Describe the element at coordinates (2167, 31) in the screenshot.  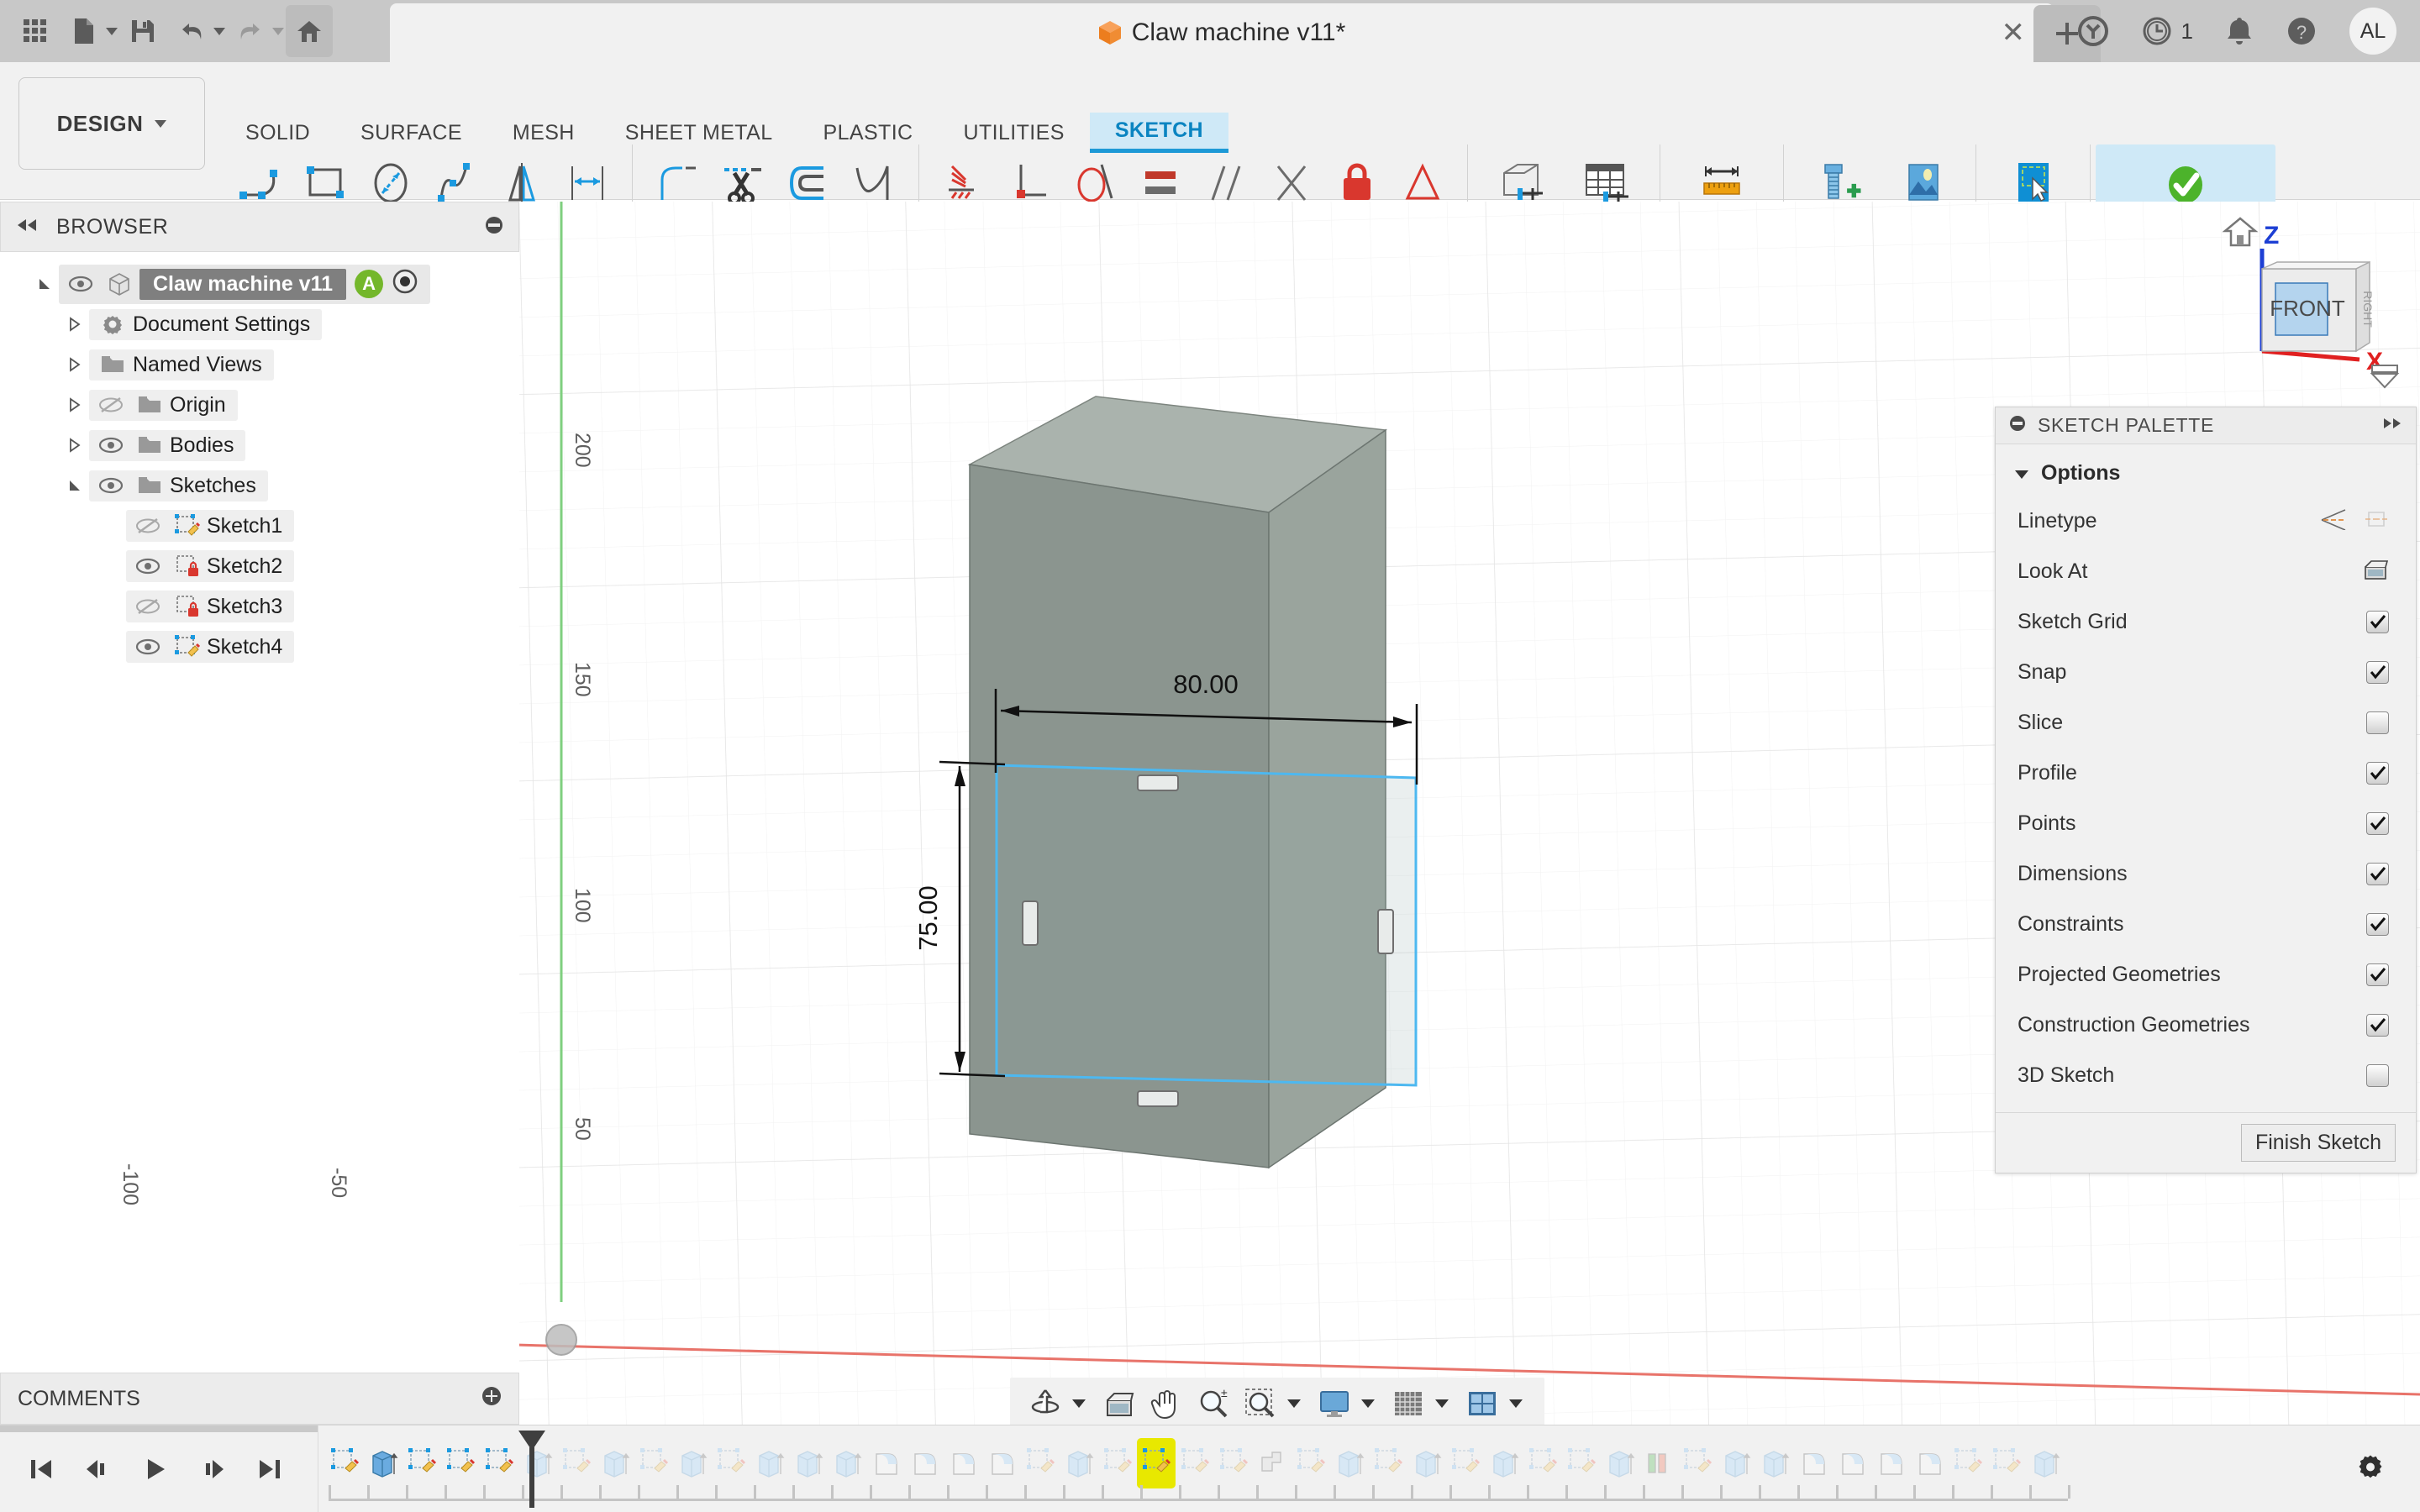
I see `job-status-clock-icon: 1` at that location.